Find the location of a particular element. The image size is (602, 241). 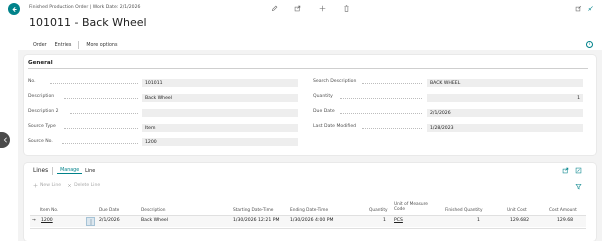

column-header-ending-date-time: Ending Date-Time is located at coordinates (309, 210).